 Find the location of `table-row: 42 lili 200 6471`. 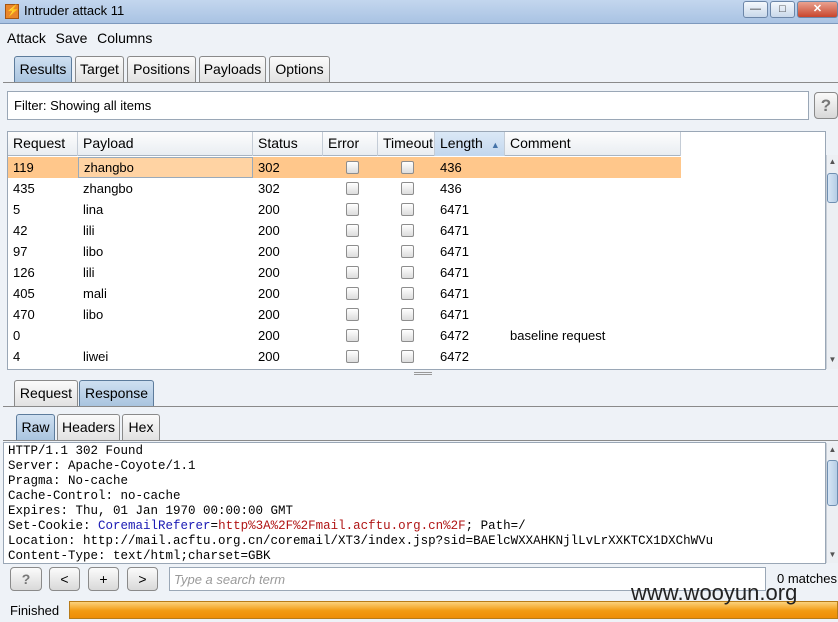

table-row: 42 lili 200 6471 is located at coordinates (344, 230).